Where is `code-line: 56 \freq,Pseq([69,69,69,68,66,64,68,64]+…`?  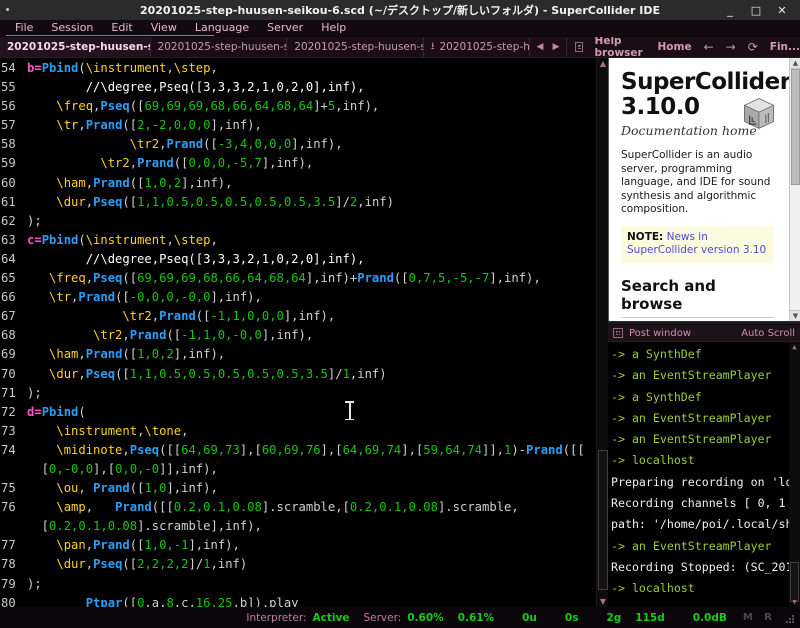
code-line: 56 \freq,Pseq([69,69,69,68,66,64,68,64]+… is located at coordinates (298, 106).